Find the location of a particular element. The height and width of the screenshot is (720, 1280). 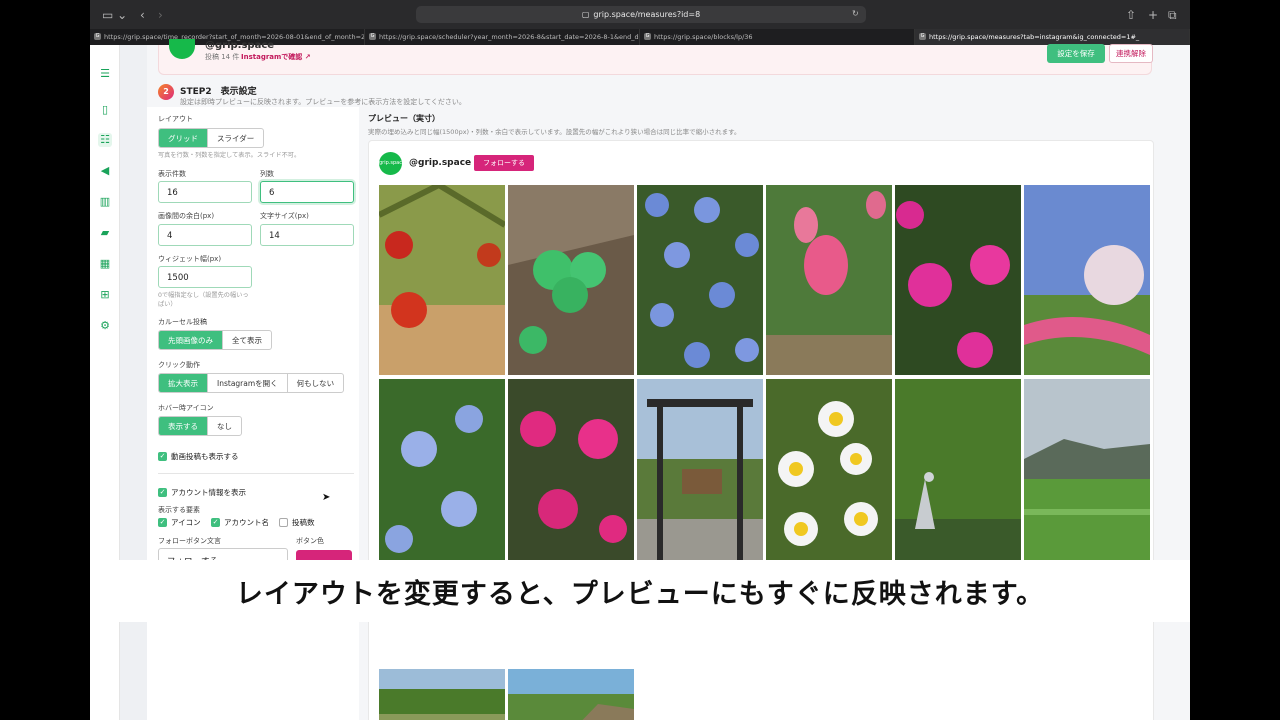

font-size-label: 文字サイズ(px) is located at coordinates (284, 216).